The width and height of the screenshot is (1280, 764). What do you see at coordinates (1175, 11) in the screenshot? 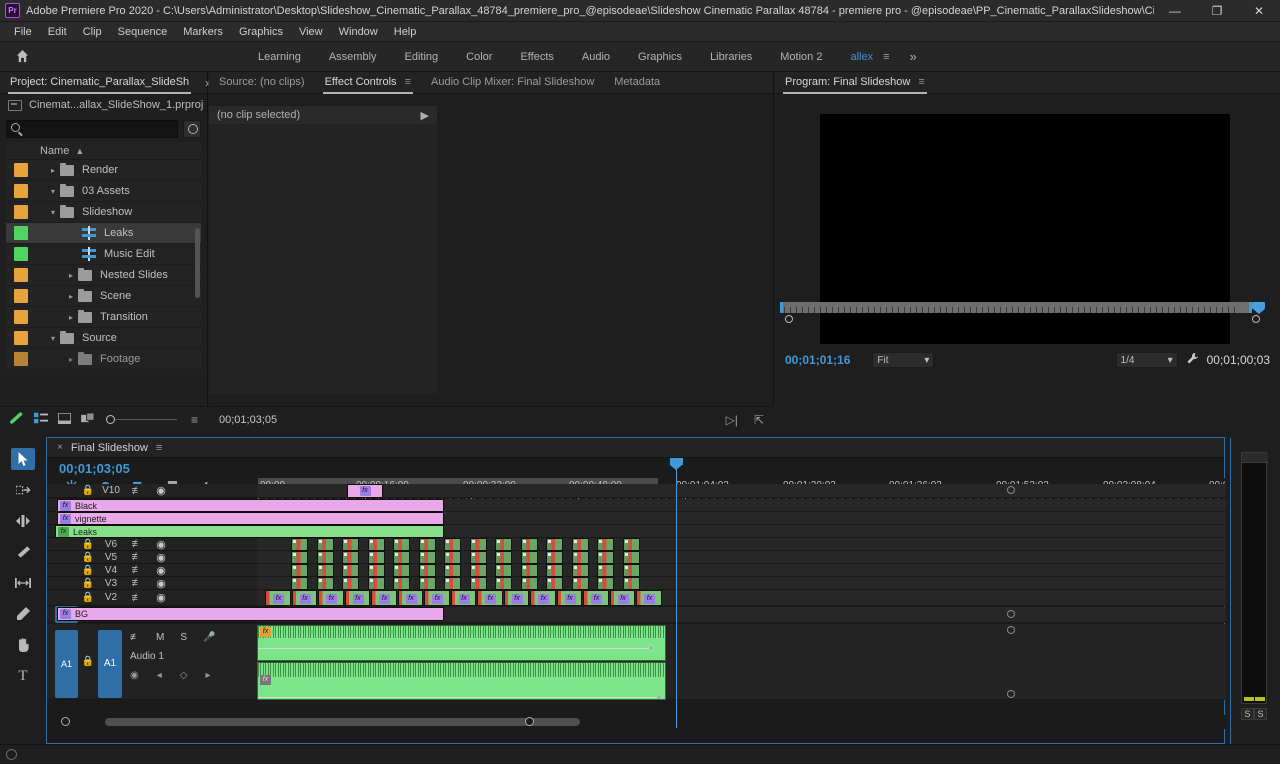
I see `minimize-button: —` at bounding box center [1175, 11].